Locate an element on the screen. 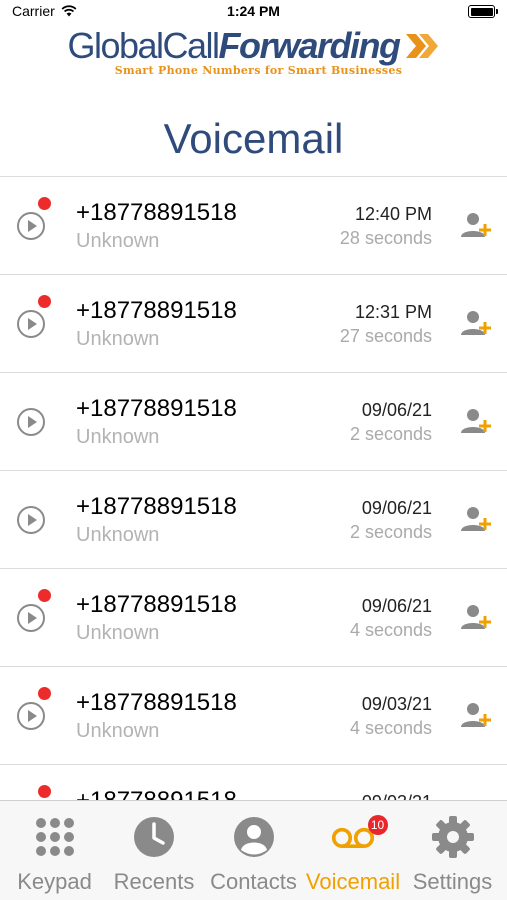 This screenshot has width=507, height=900. voicemail-row: +18778891518 Unknown 12:40 PM 28 seconds is located at coordinates (253, 226).